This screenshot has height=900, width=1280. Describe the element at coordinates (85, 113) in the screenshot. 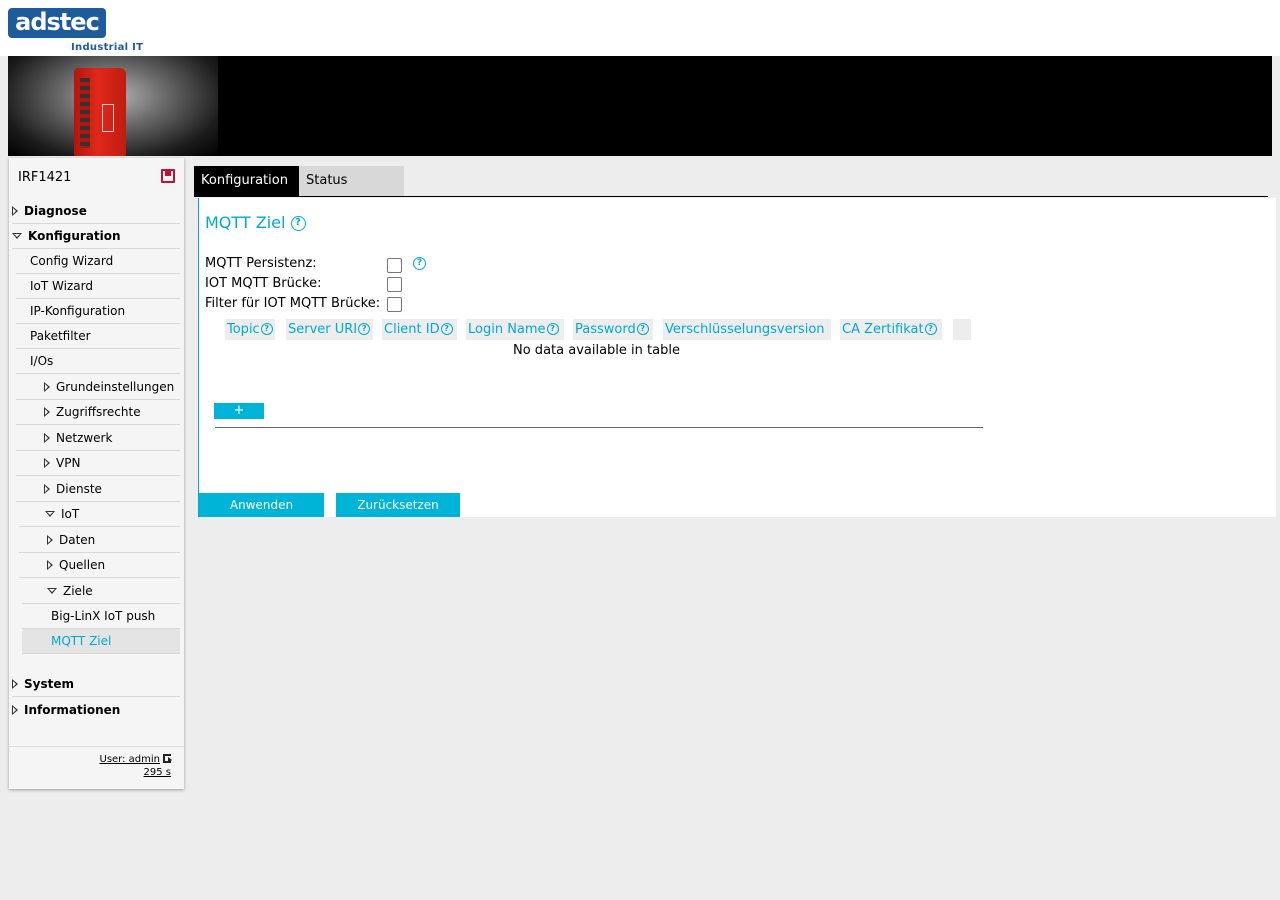

I see `device-ports` at that location.